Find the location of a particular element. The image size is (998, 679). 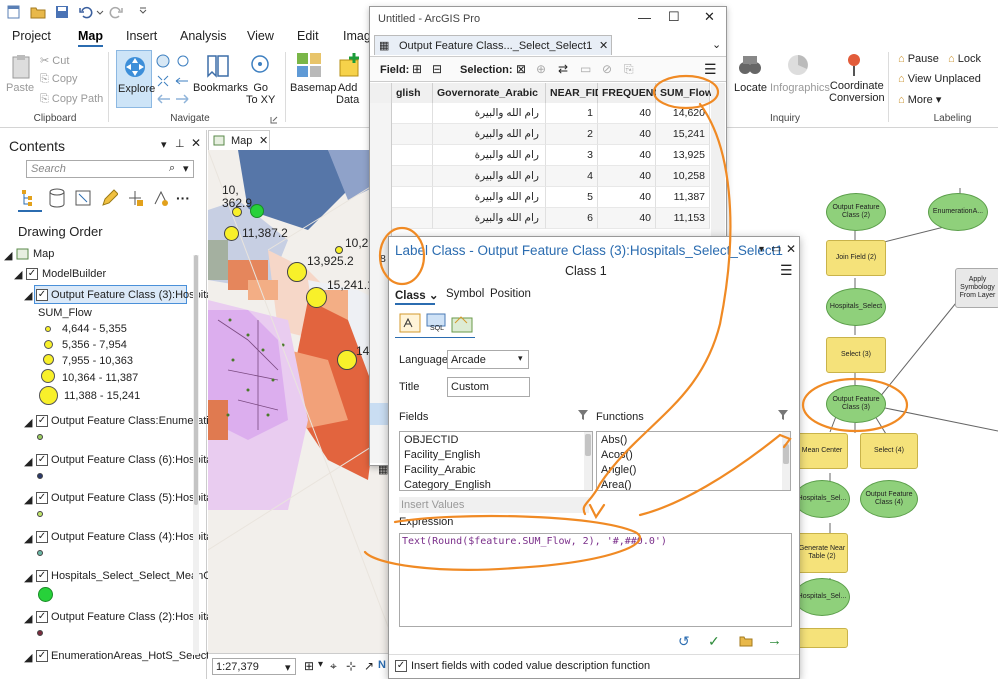

basemap-icon is located at coordinates (309, 65).